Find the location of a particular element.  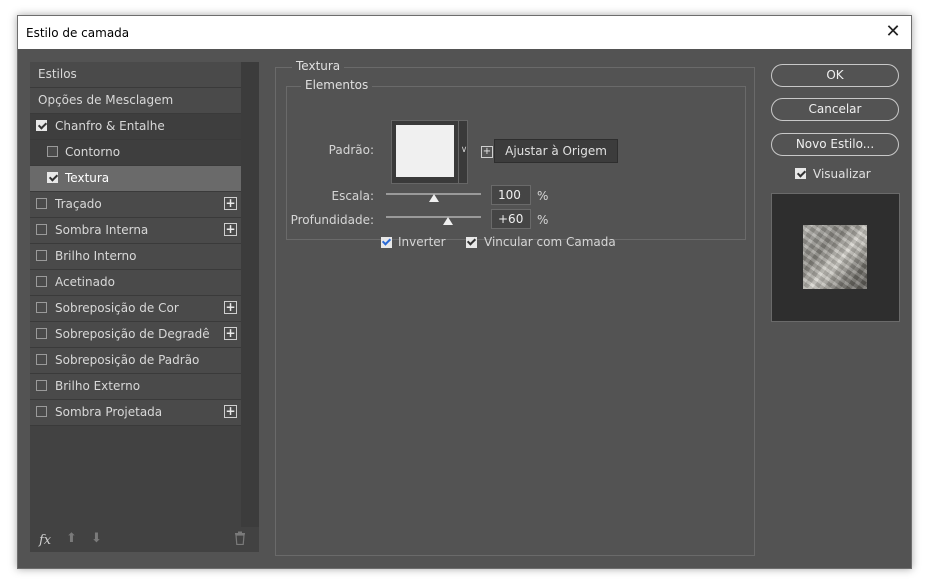

depth-input: +60 is located at coordinates (511, 219).